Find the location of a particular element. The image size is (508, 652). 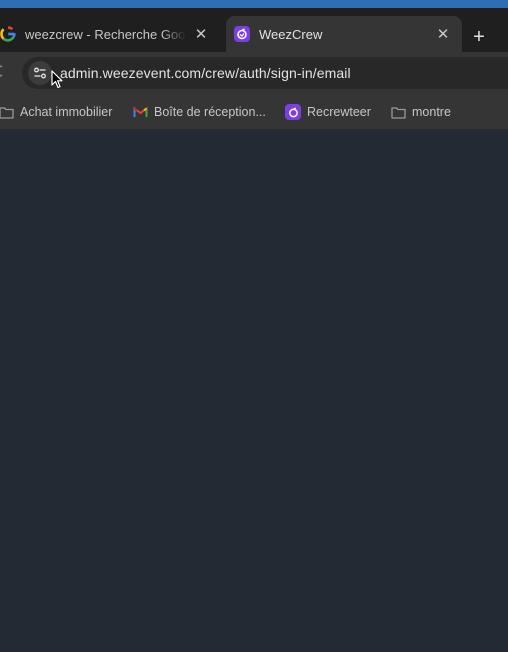

site-settings-icon is located at coordinates (40, 73).